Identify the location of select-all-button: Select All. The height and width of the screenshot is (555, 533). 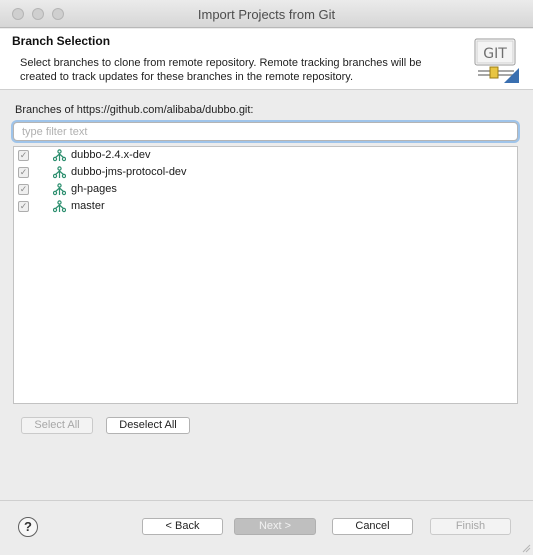
(57, 425).